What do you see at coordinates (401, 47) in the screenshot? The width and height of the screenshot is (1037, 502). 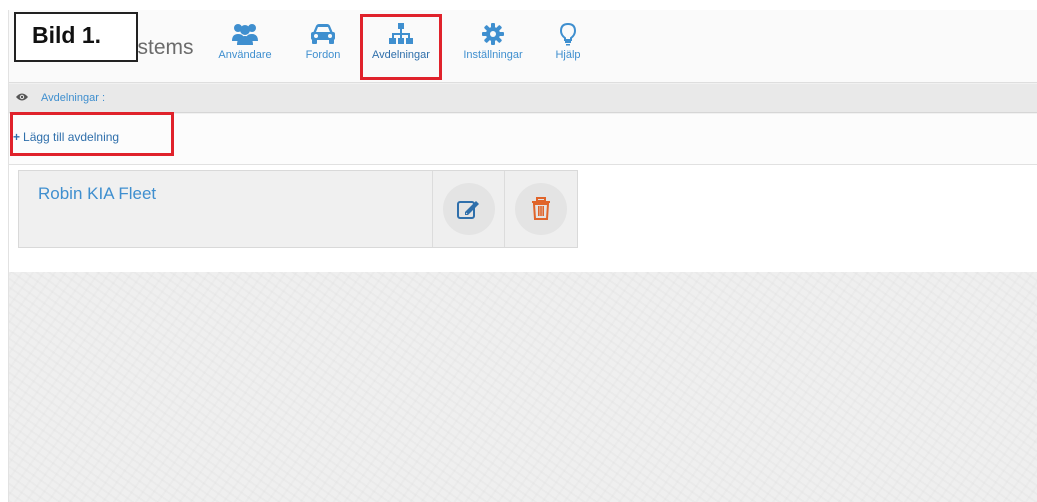 I see `active-nav-highlight` at bounding box center [401, 47].